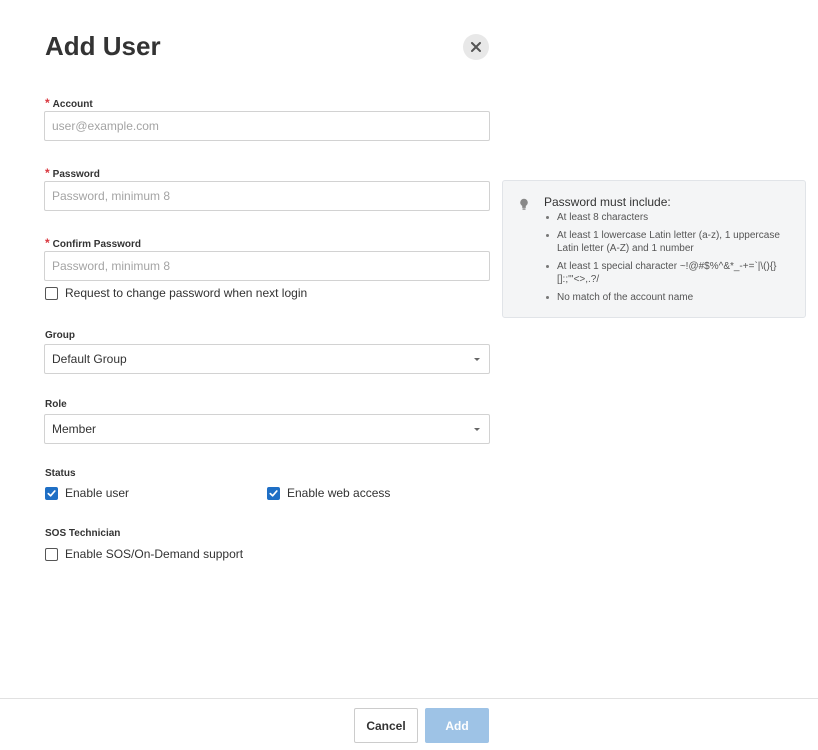 This screenshot has height=750, width=818. What do you see at coordinates (89, 359) in the screenshot?
I see `group-selected-value: Default Group` at bounding box center [89, 359].